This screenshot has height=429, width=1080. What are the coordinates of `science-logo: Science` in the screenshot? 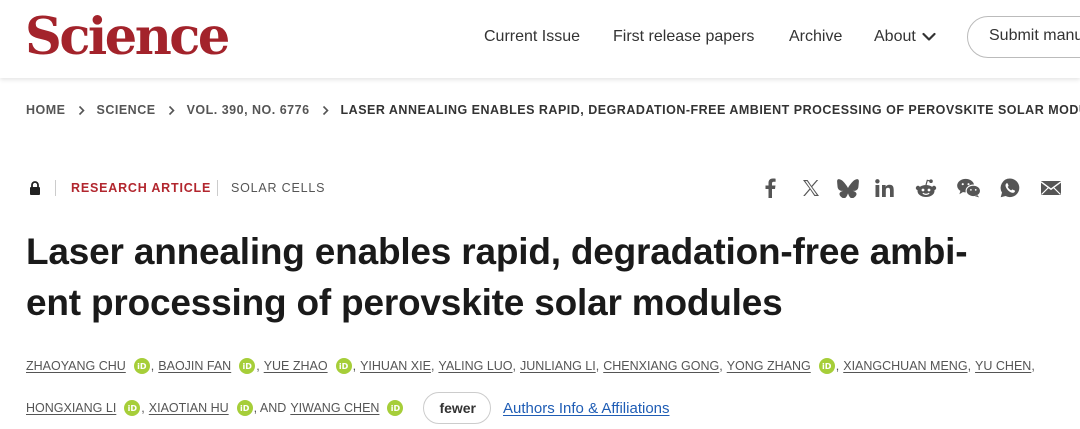 It's located at (127, 37).